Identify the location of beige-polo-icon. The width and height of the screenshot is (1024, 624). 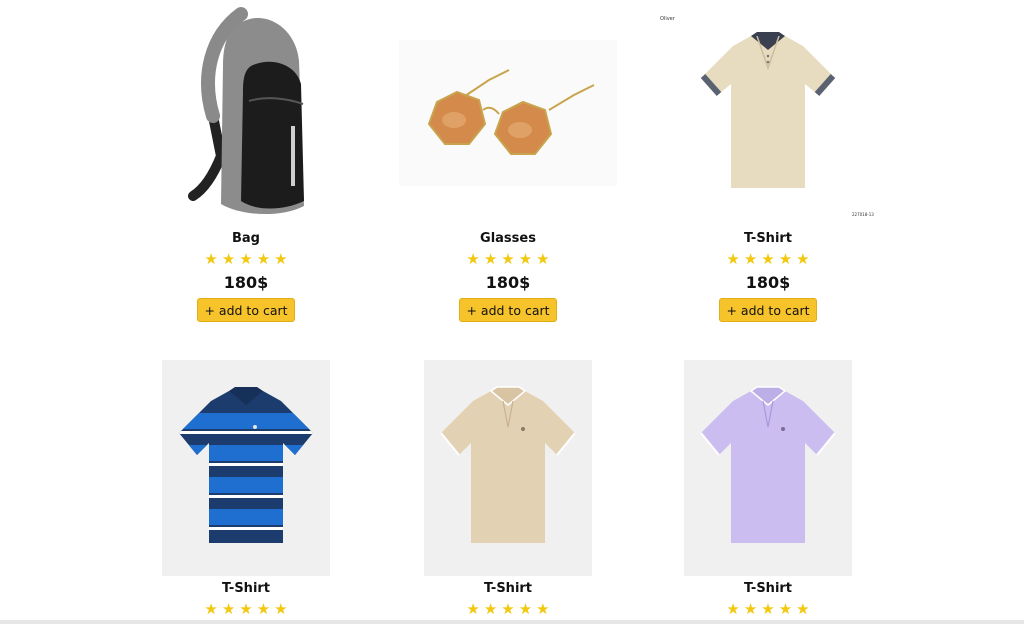
(508, 464).